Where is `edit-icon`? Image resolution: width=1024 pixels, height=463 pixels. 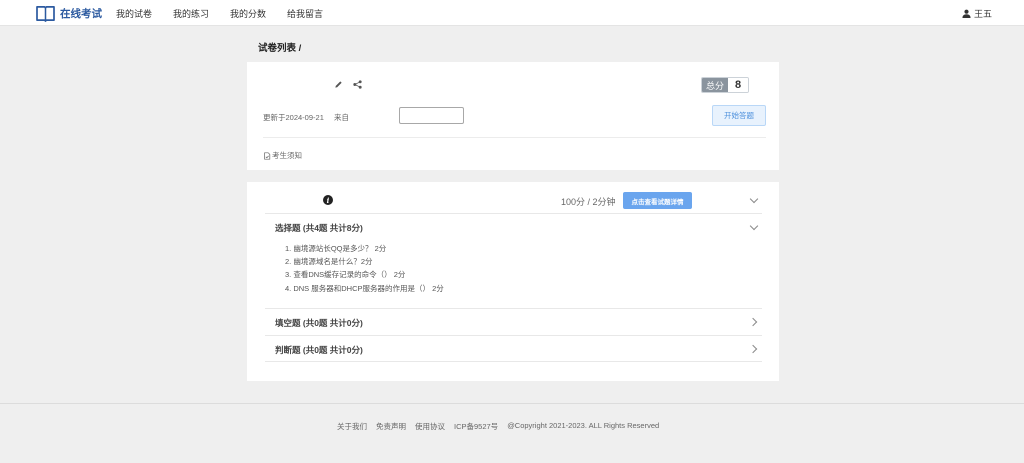 edit-icon is located at coordinates (338, 84).